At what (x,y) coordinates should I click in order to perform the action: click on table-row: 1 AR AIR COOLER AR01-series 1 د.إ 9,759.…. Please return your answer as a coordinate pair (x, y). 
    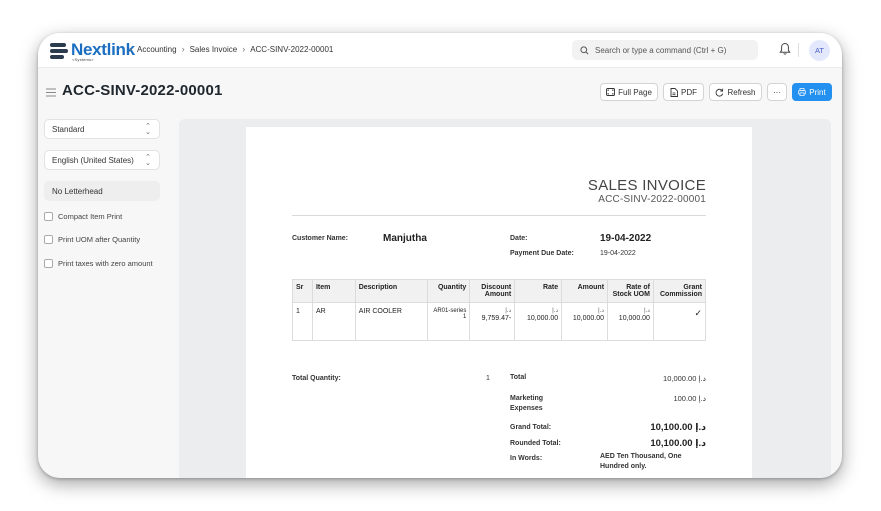
    Looking at the image, I should click on (499, 321).